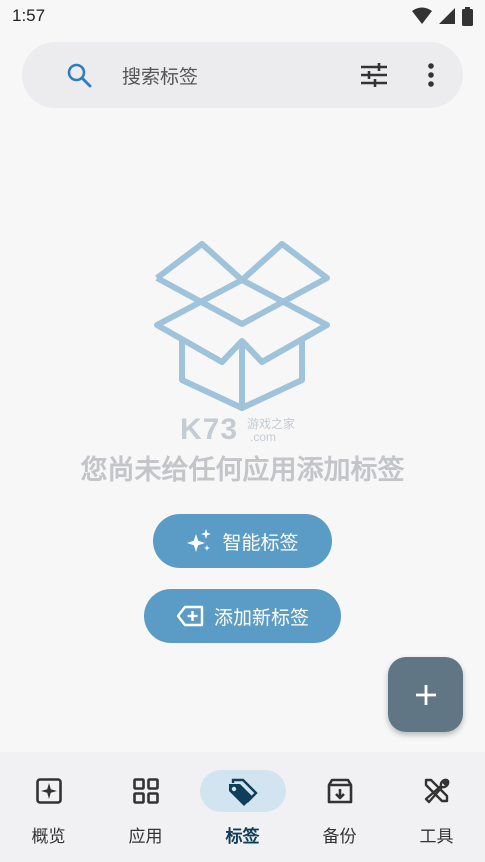 Image resolution: width=485 pixels, height=862 pixels. Describe the element at coordinates (145, 807) in the screenshot. I see `nav-item-apps: 应用` at that location.